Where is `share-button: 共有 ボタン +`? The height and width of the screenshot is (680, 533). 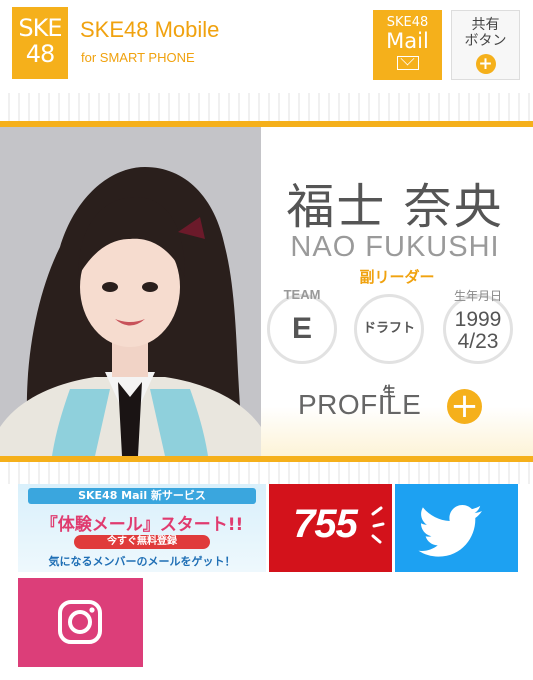 share-button: 共有 ボタン + is located at coordinates (485, 45).